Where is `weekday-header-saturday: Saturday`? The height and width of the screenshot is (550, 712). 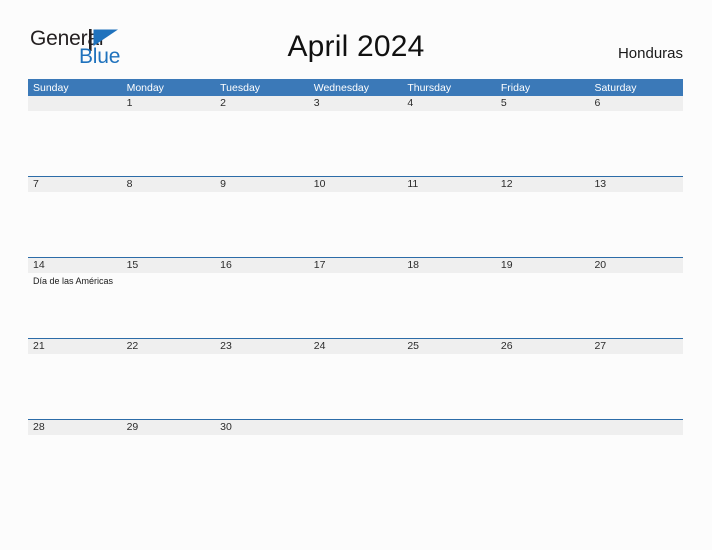
weekday-header-saturday: Saturday is located at coordinates (615, 88).